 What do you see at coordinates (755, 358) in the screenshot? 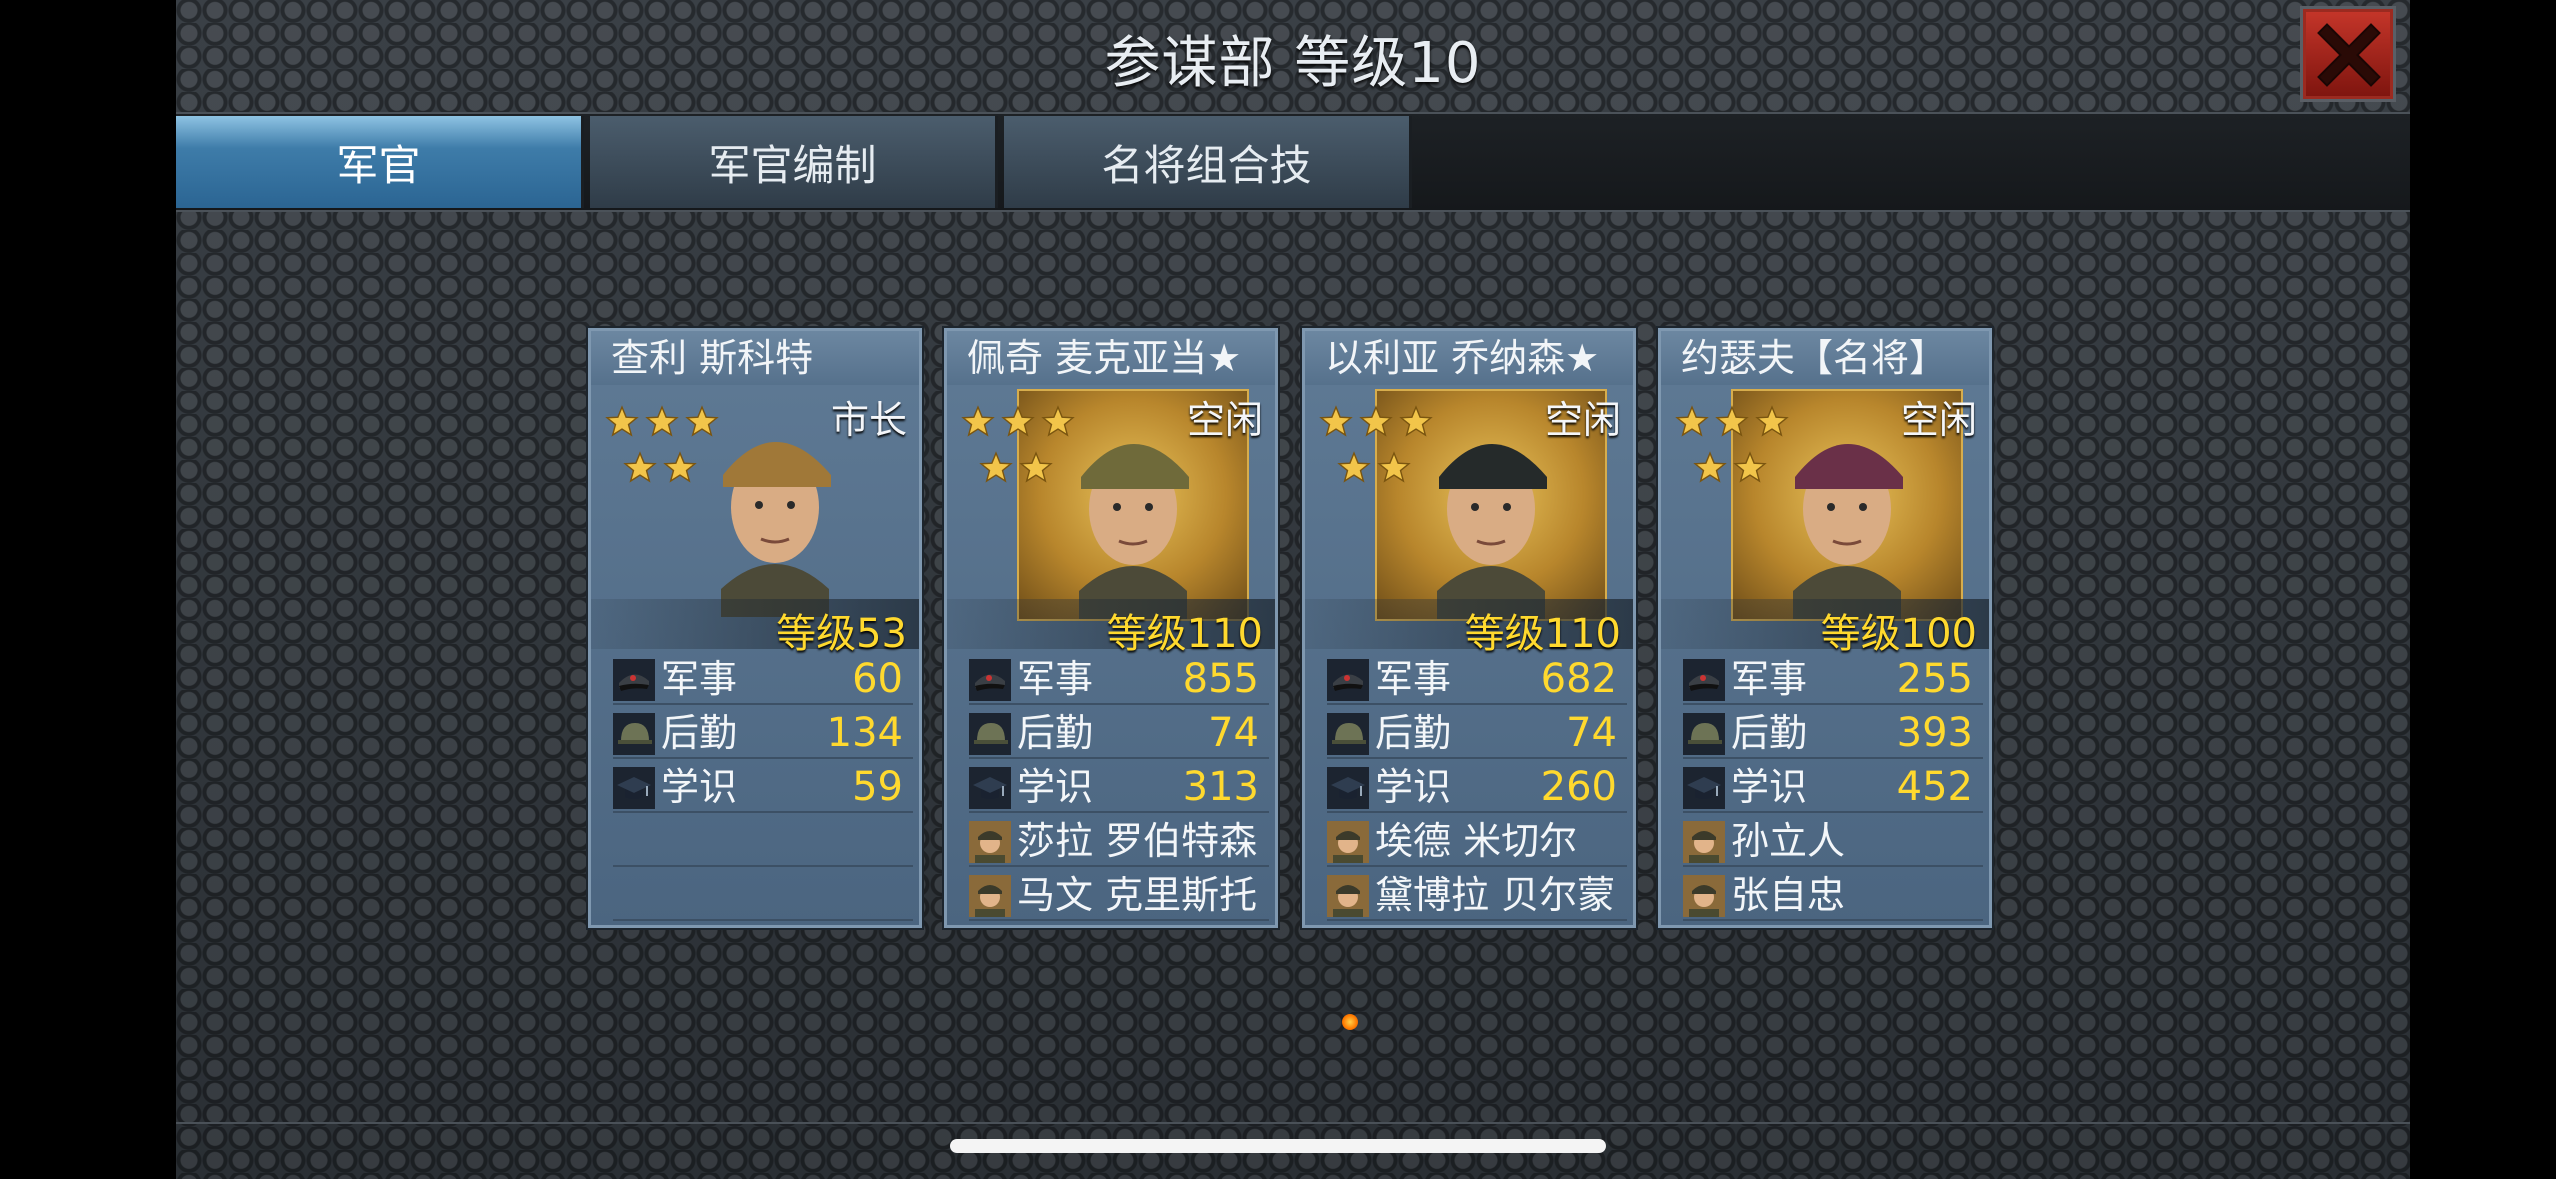
I see `officer-name: 查利 斯科特` at bounding box center [755, 358].